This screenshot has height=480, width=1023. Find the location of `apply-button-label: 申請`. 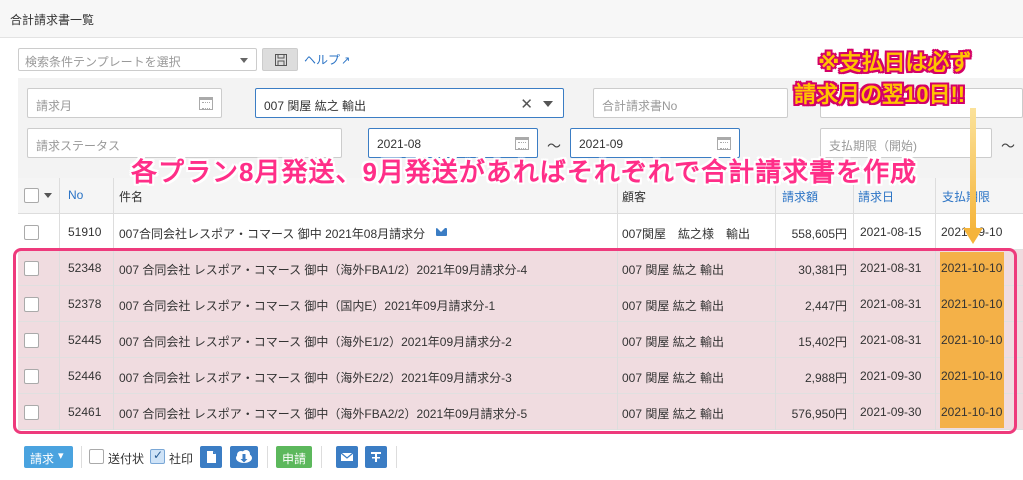

apply-button-label: 申請 is located at coordinates (294, 459).